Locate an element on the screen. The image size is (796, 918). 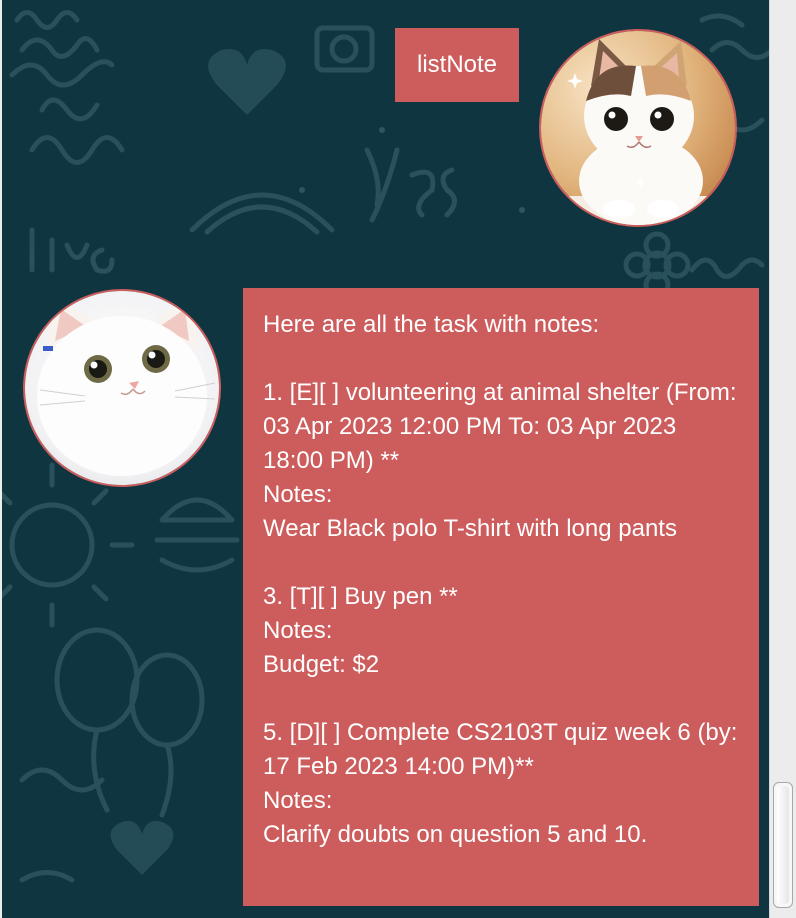
user-message-text: listNote is located at coordinates (457, 64).